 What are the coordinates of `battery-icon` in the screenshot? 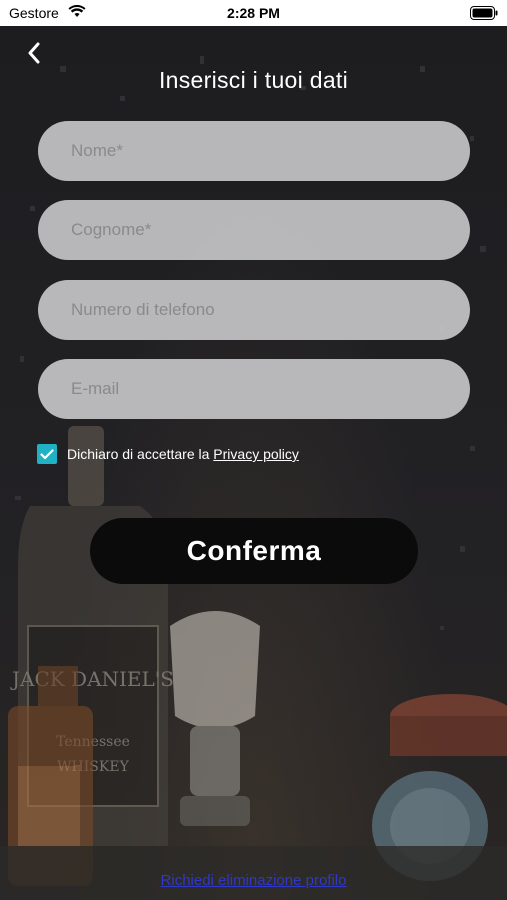 It's located at (484, 15).